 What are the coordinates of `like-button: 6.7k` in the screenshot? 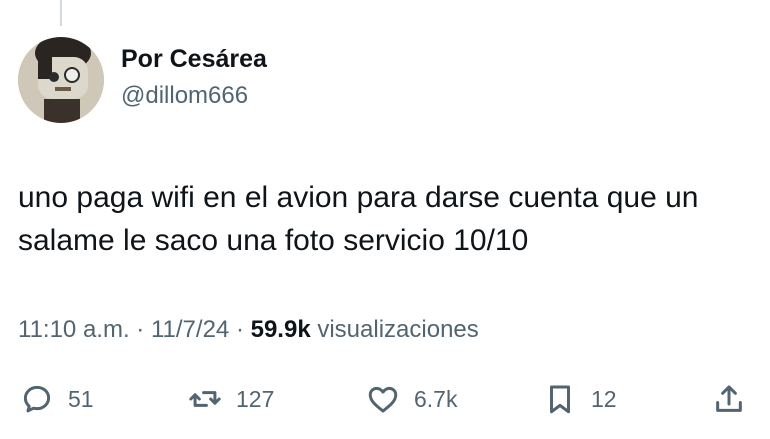 It's located at (411, 399).